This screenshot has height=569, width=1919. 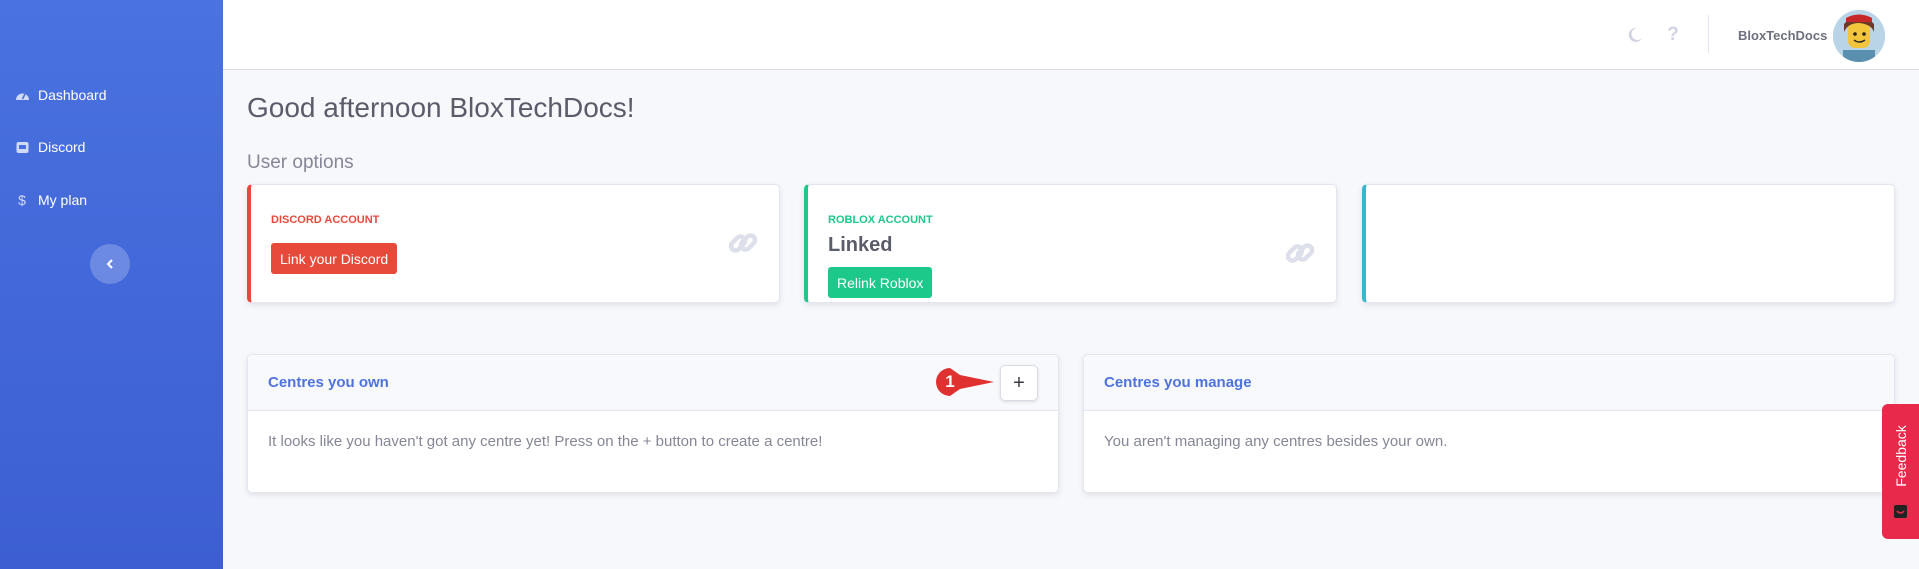 I want to click on discord-icon, so click(x=22, y=147).